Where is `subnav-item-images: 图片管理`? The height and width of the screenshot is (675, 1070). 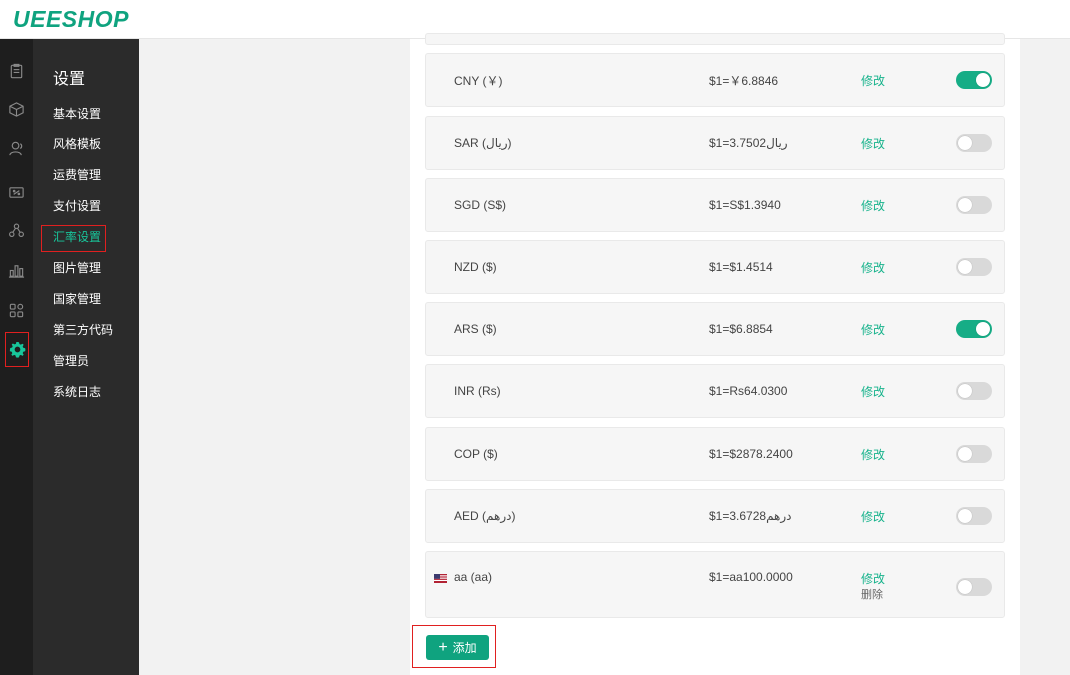
subnav-item-images: 图片管理 is located at coordinates (77, 268).